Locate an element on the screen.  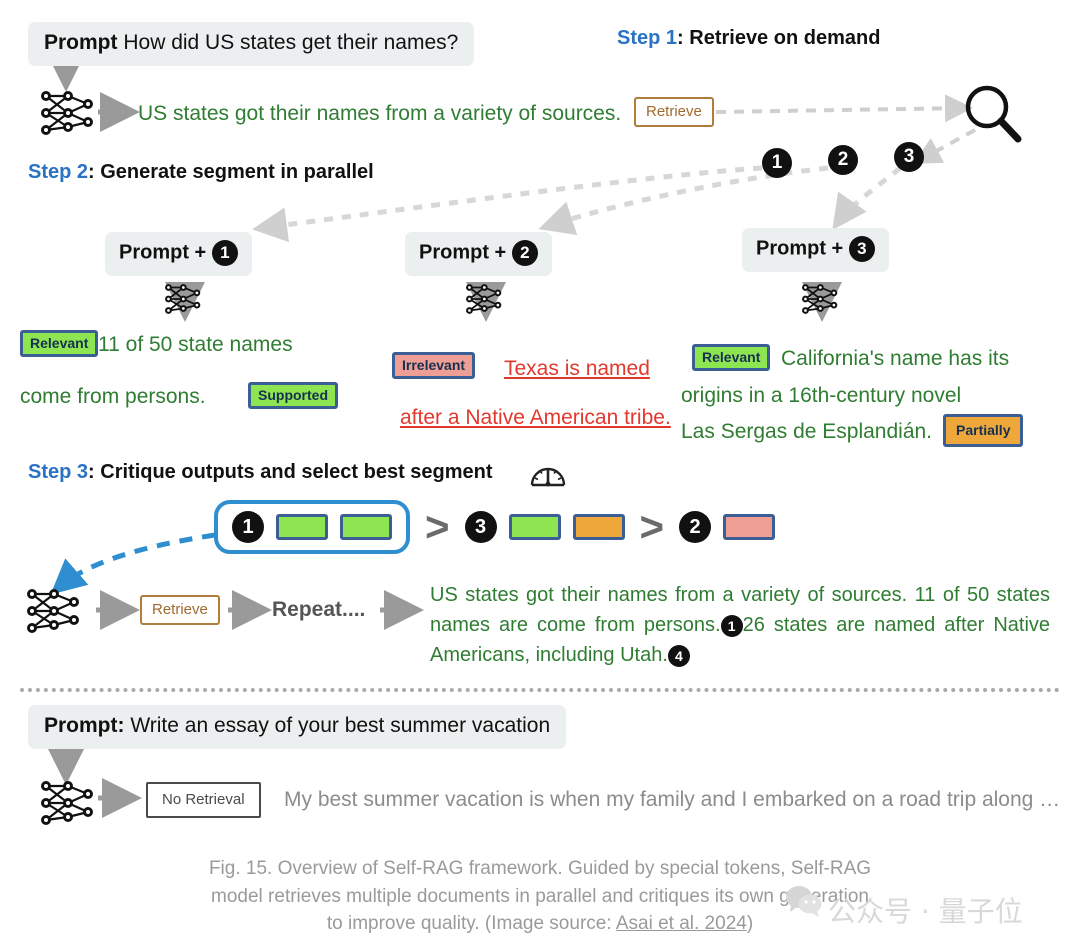
bottom-prompt-label: Prompt: is located at coordinates (84, 725).